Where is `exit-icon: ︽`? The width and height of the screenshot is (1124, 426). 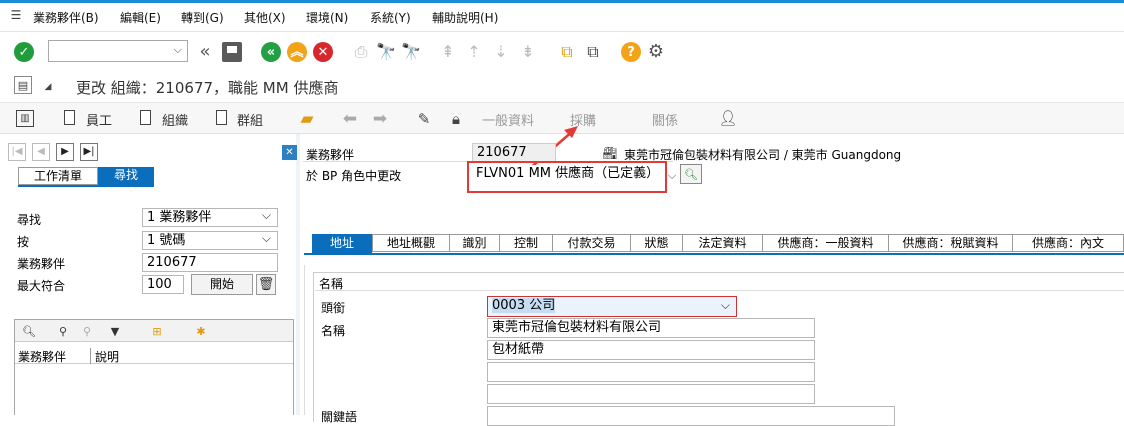
exit-icon: ︽ is located at coordinates (297, 52).